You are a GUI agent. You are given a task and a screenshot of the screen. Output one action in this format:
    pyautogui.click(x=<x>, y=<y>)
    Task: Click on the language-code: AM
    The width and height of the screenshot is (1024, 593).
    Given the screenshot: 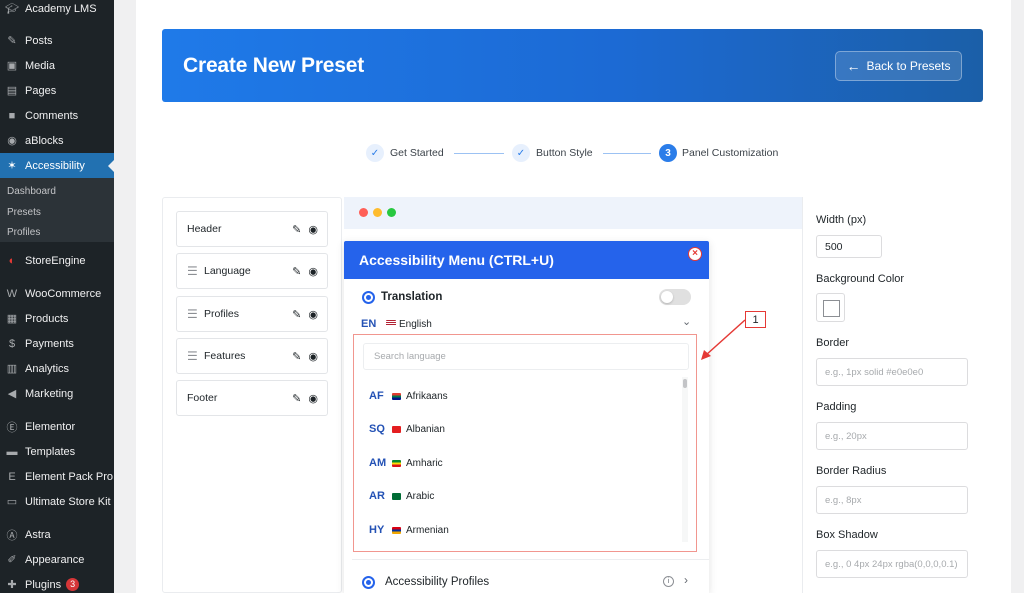 What is the action you would take?
    pyautogui.click(x=378, y=463)
    